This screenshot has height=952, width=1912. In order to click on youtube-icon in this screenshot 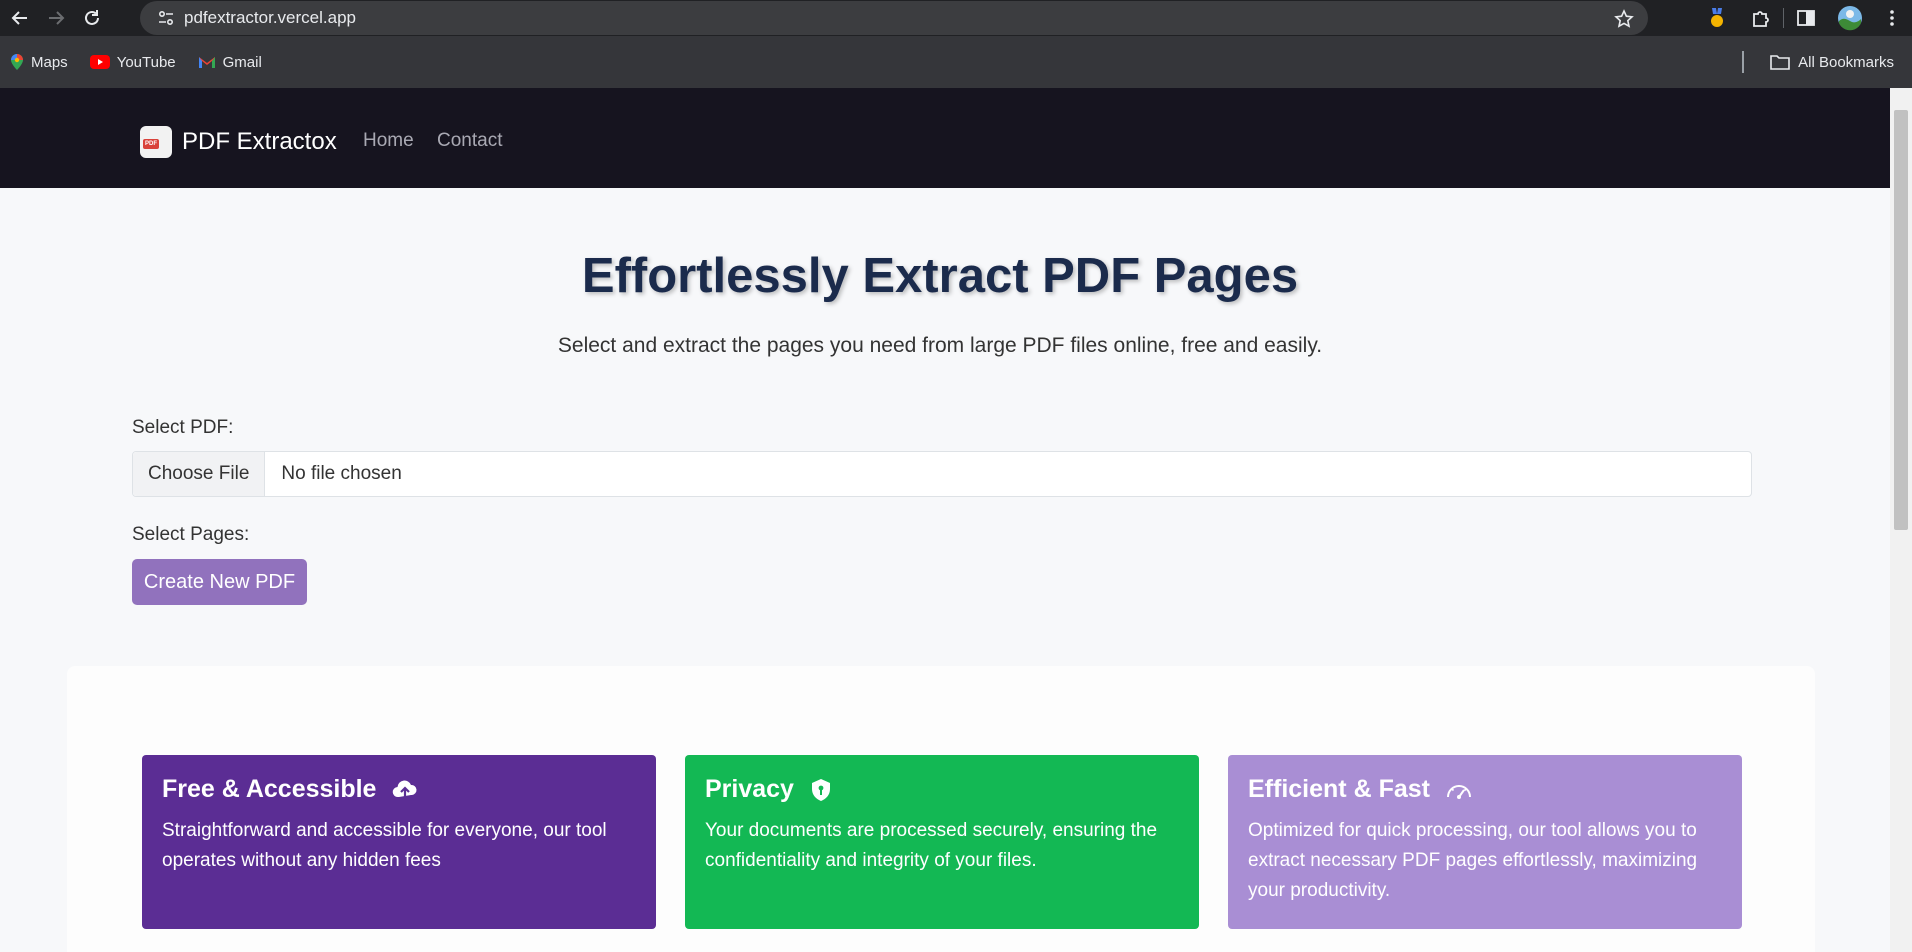, I will do `click(99, 62)`.